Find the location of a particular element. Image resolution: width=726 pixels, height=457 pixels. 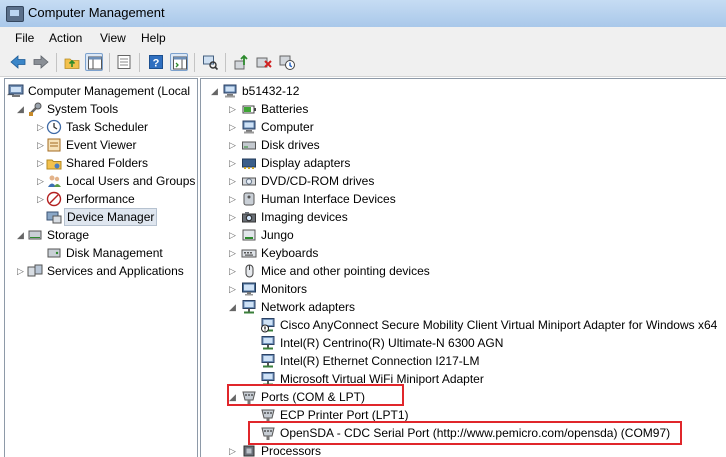

device-tree-item: ▷ Human Interface Devices is located at coordinates (463, 199).